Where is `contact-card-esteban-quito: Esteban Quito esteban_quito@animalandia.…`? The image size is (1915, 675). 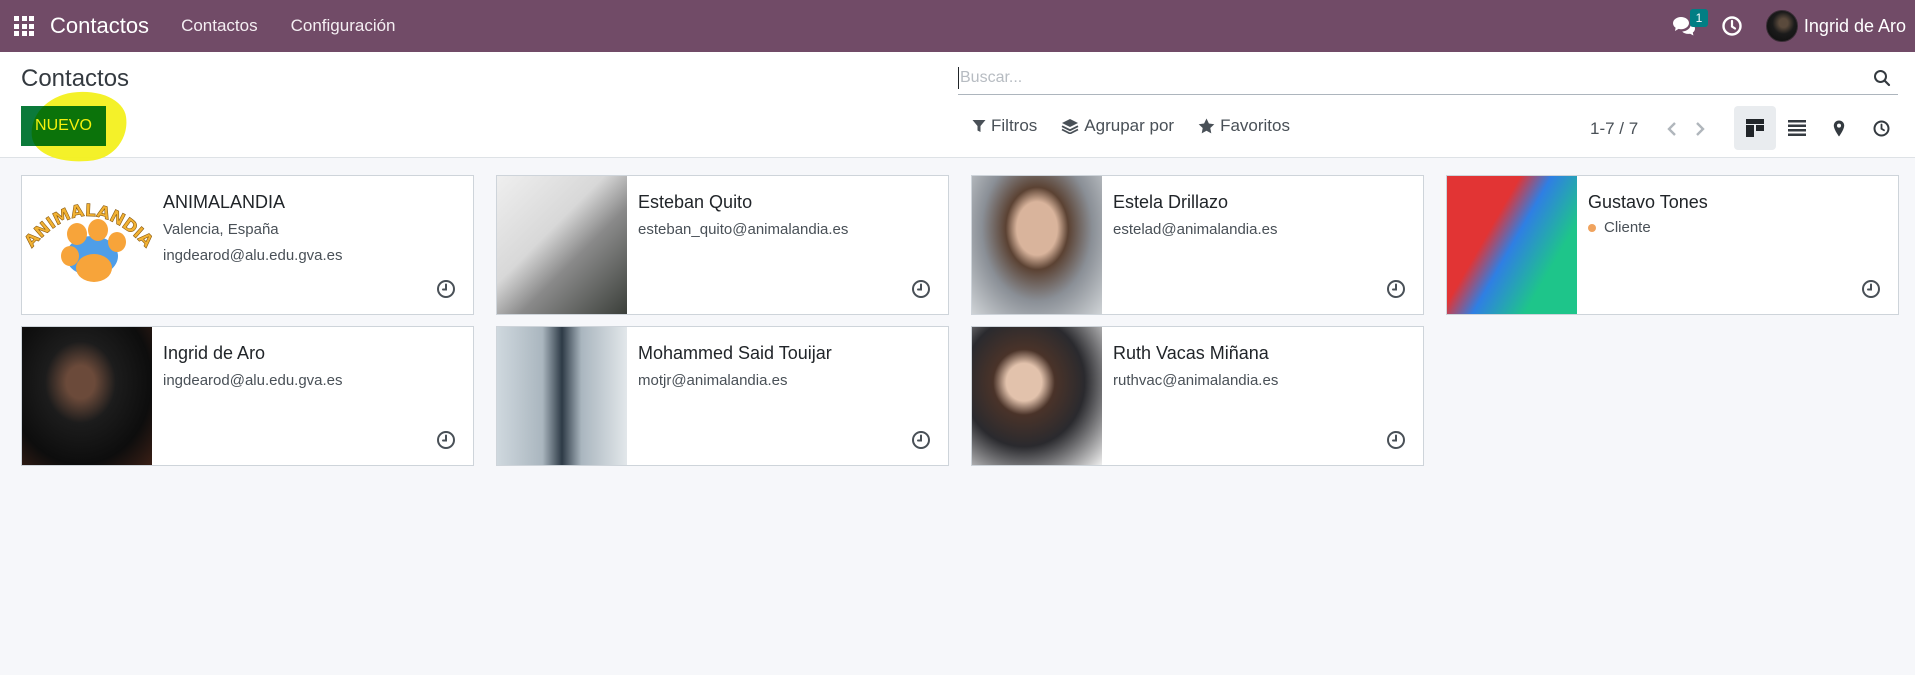
contact-card-esteban-quito: Esteban Quito esteban_quito@animalandia.… is located at coordinates (722, 245).